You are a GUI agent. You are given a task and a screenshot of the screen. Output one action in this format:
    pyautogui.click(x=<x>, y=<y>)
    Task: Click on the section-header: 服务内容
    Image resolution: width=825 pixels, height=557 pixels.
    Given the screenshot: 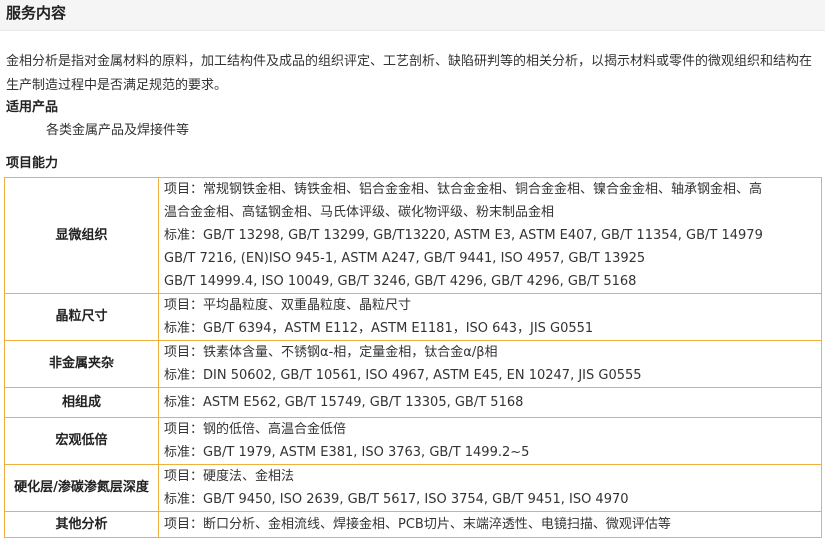 What is the action you would take?
    pyautogui.click(x=412, y=15)
    